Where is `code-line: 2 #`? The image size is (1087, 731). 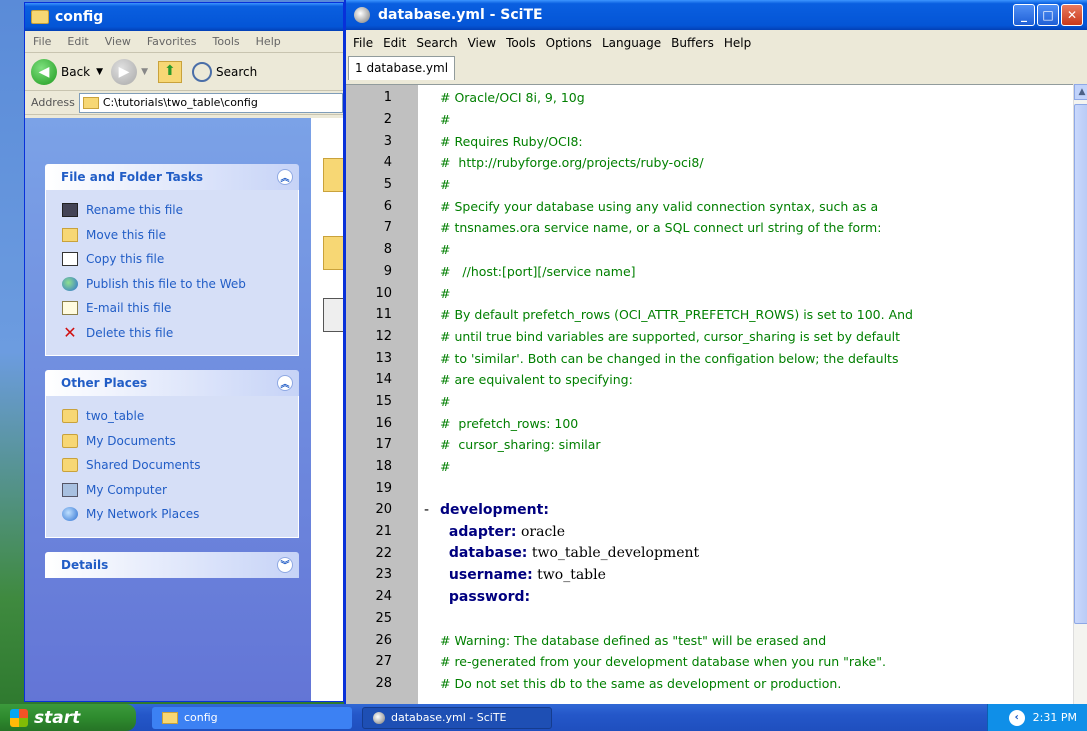
code-line: 2 # is located at coordinates (709, 120).